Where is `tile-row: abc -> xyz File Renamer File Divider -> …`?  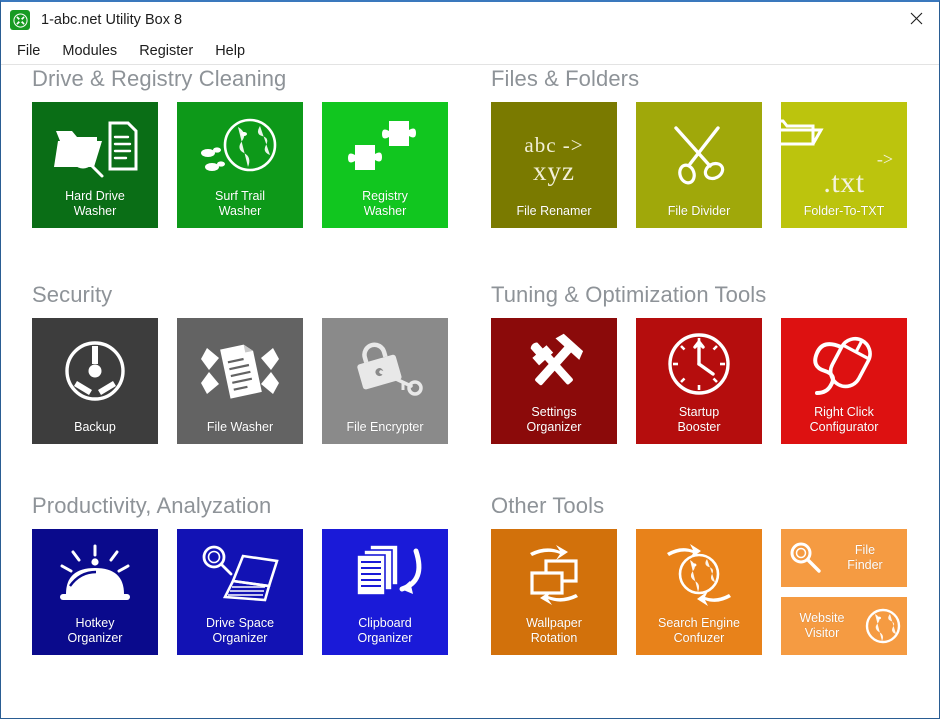
tile-row: abc -> xyz File Renamer File Divider -> … is located at coordinates (699, 165).